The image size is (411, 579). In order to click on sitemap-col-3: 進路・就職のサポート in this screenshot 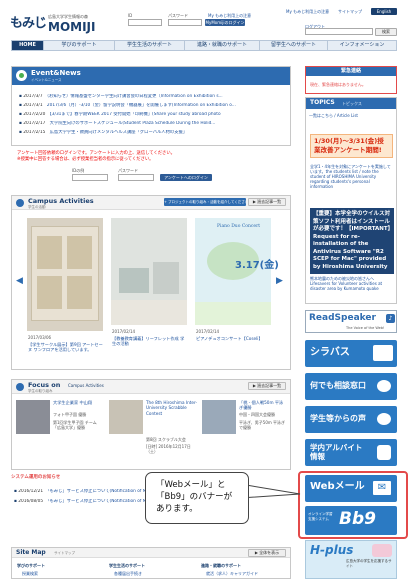, I will do `click(221, 565)`.